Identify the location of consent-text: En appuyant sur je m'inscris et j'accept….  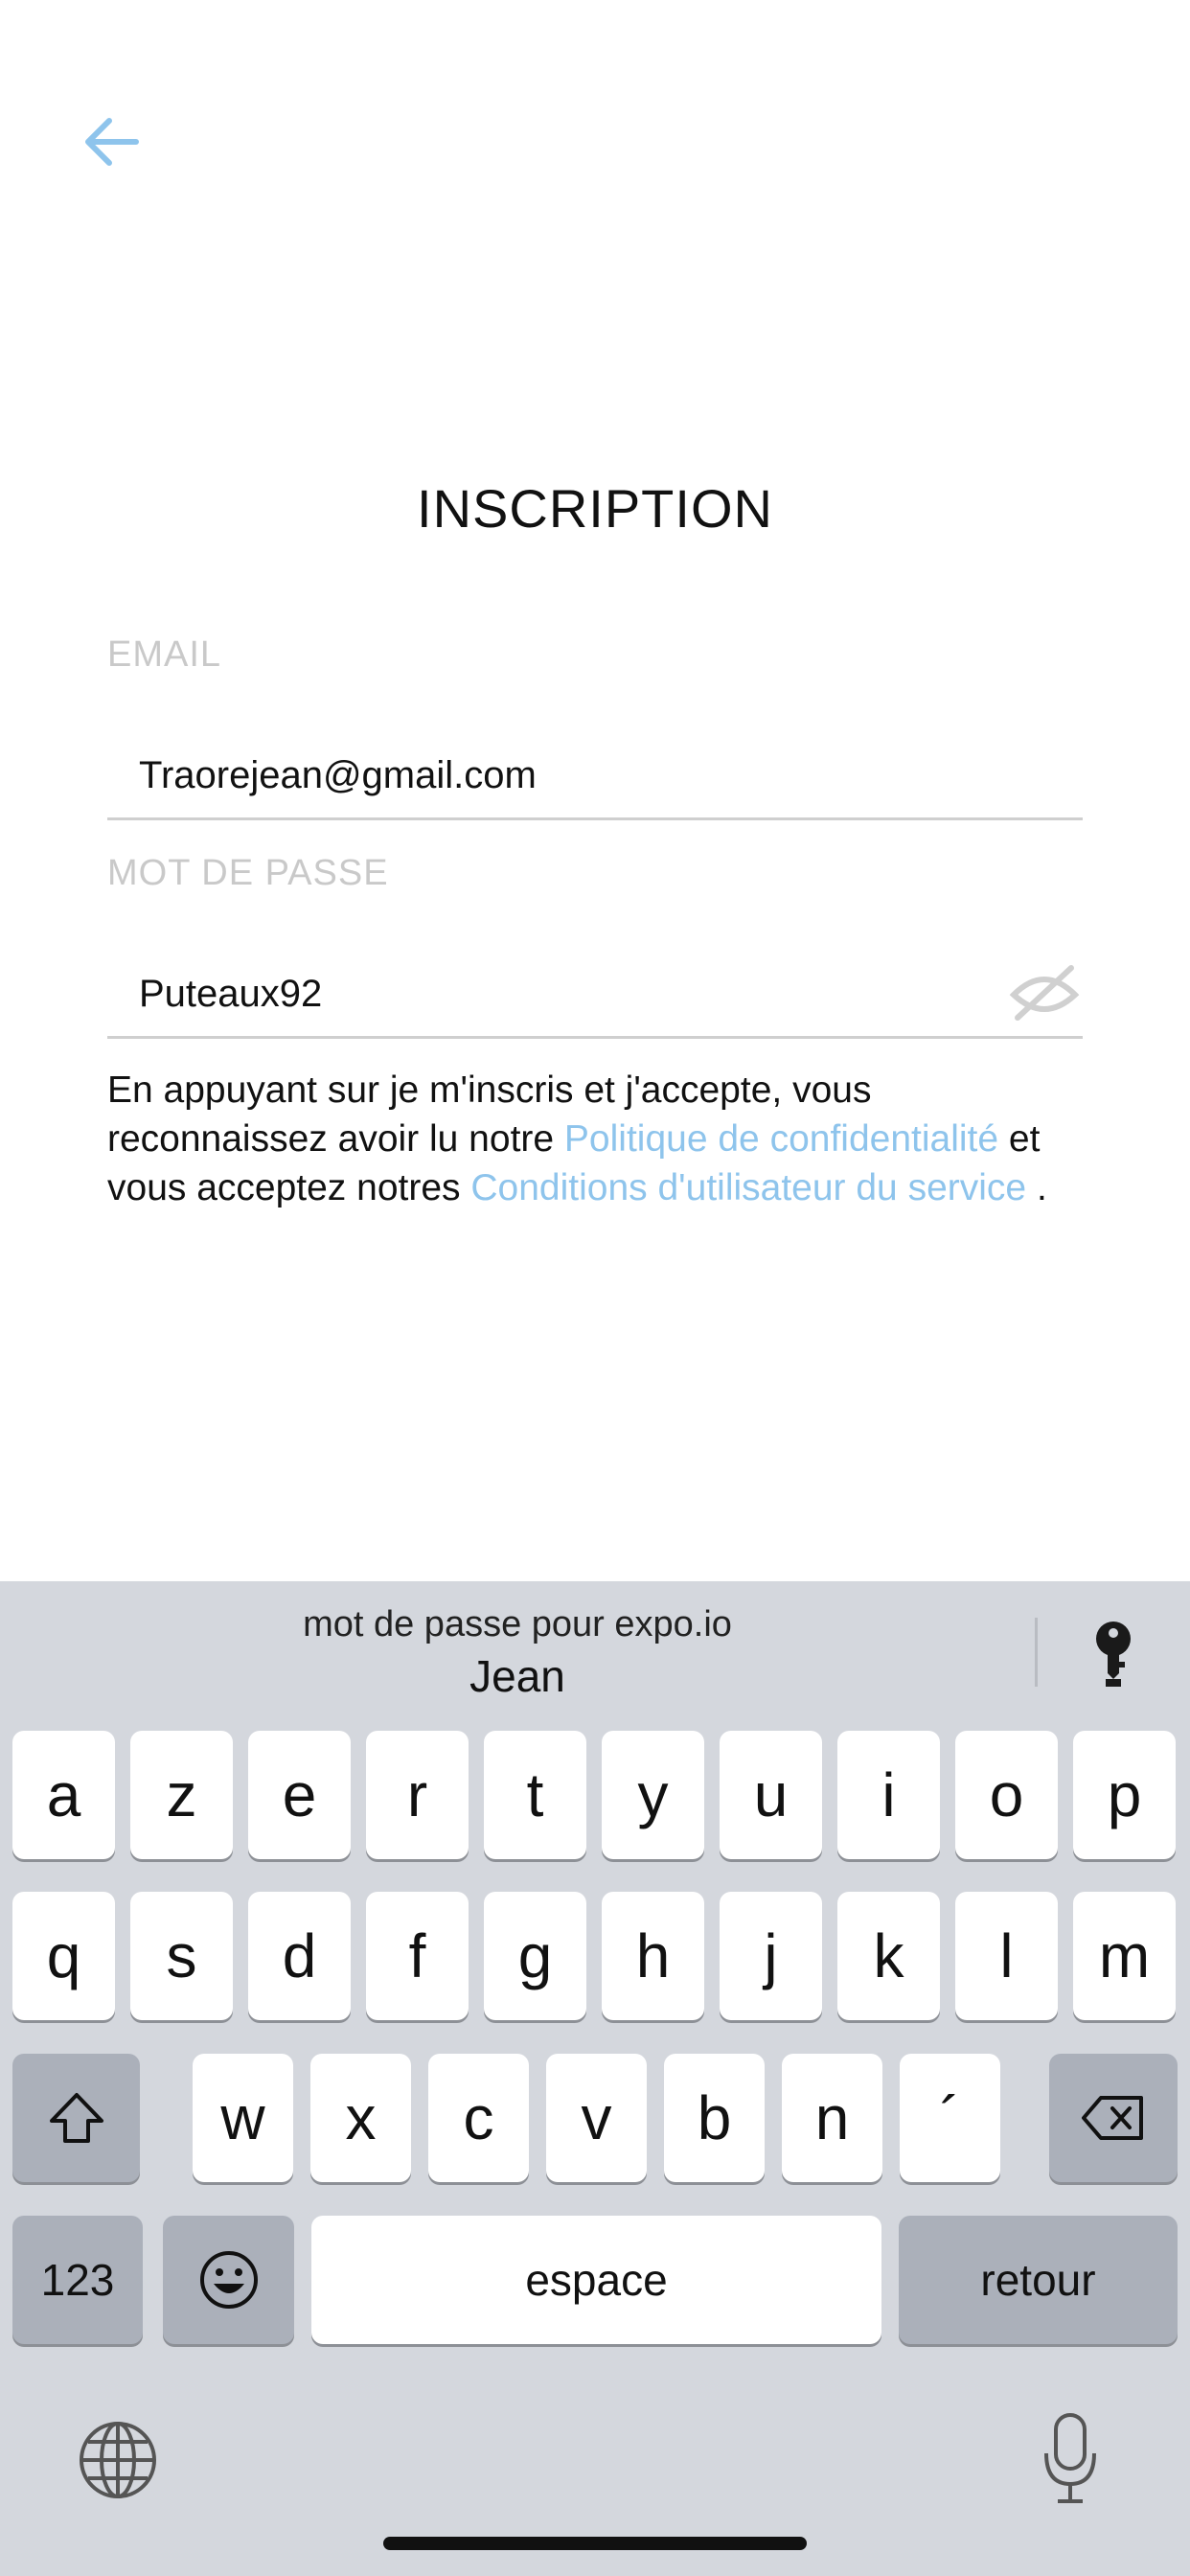
(596, 1139).